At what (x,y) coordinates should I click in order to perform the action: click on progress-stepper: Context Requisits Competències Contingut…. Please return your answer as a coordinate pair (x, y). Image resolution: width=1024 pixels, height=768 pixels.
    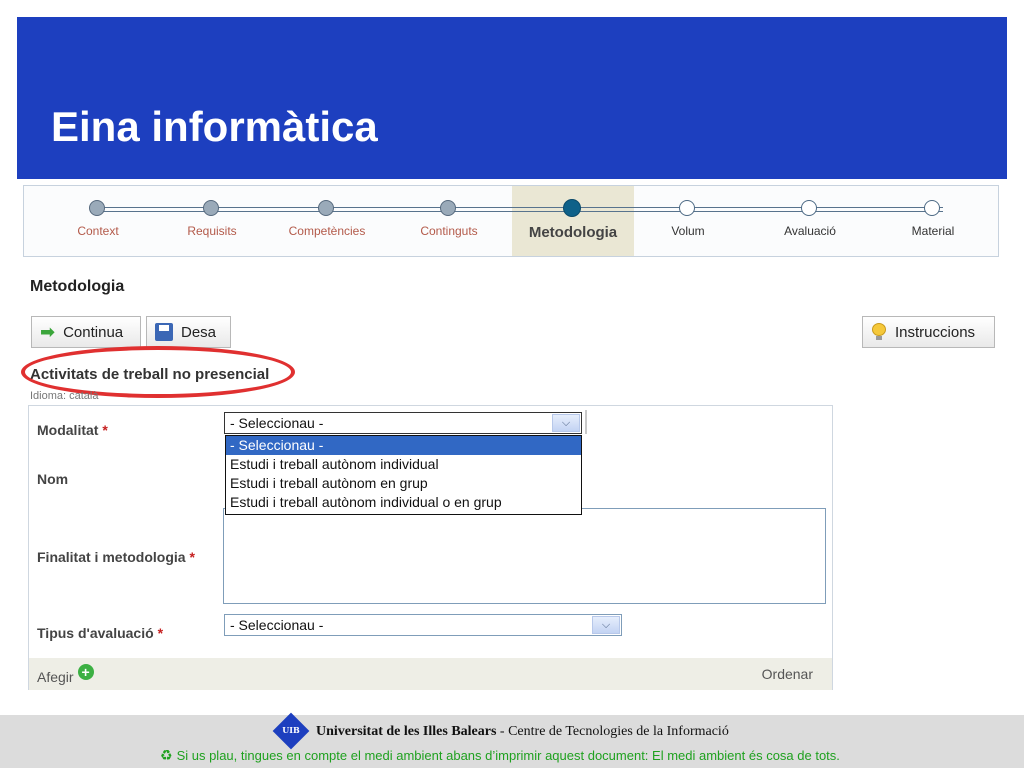
    Looking at the image, I should click on (511, 221).